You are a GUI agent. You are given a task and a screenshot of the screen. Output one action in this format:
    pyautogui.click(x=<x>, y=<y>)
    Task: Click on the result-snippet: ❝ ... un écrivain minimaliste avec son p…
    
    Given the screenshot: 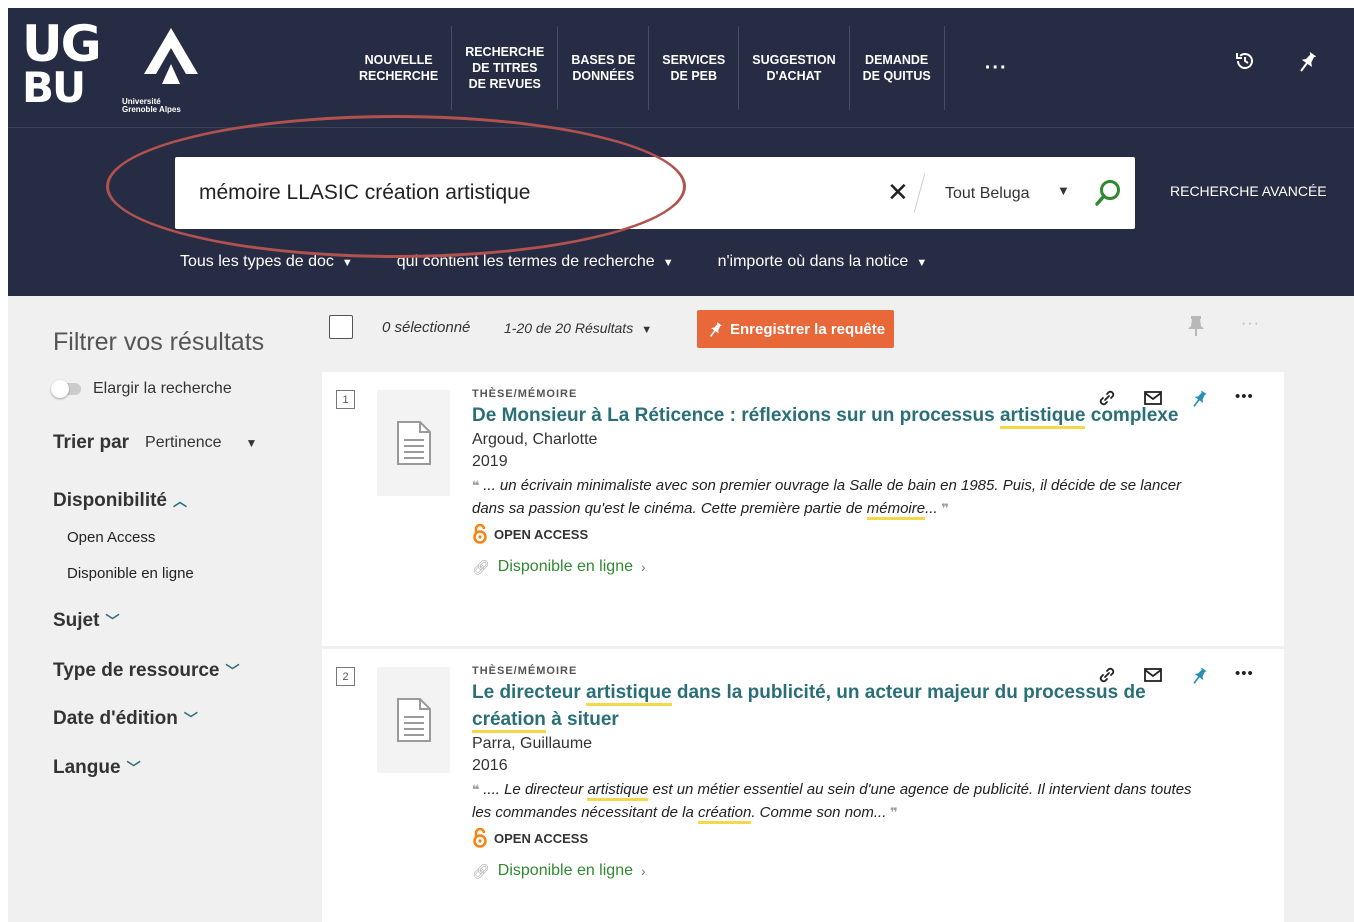 What is the action you would take?
    pyautogui.click(x=842, y=497)
    